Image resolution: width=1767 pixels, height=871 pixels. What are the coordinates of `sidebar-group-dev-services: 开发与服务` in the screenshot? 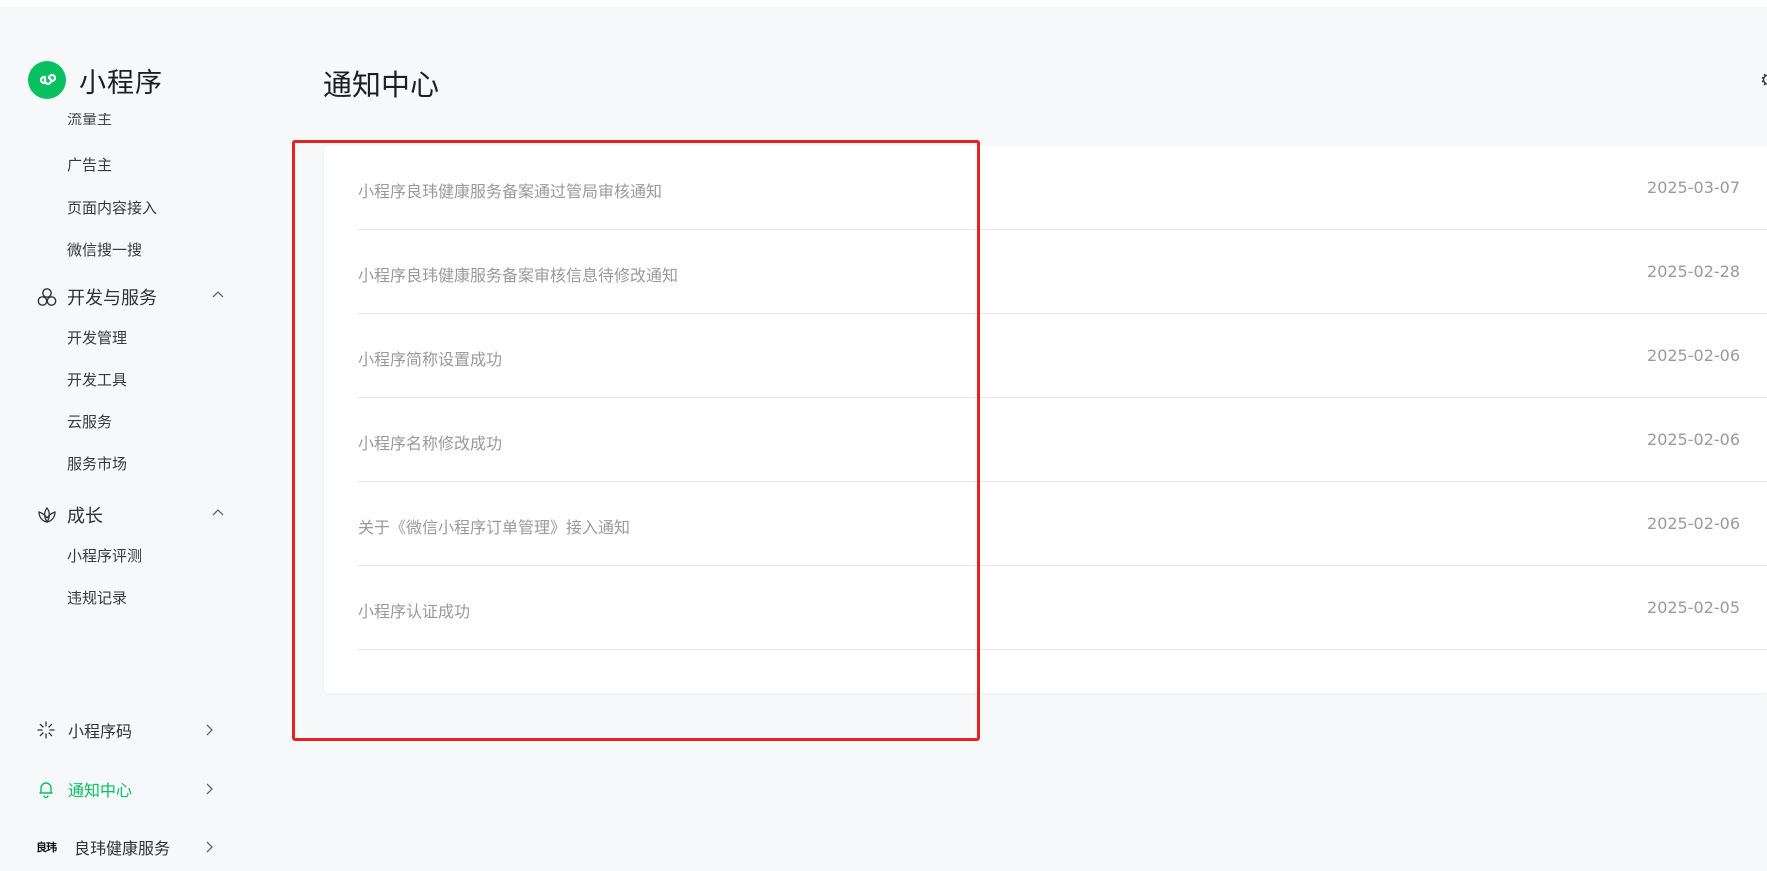 It's located at (131, 297).